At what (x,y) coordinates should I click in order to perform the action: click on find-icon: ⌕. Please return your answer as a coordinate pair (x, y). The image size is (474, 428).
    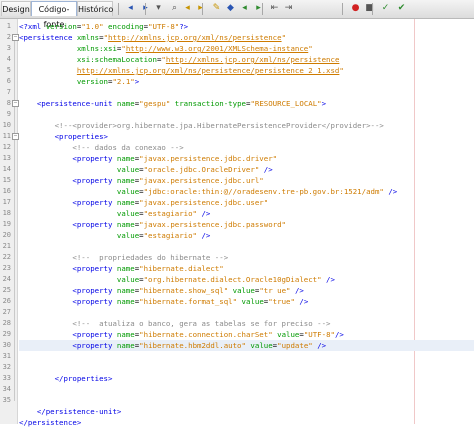
    Looking at the image, I should click on (174, 8).